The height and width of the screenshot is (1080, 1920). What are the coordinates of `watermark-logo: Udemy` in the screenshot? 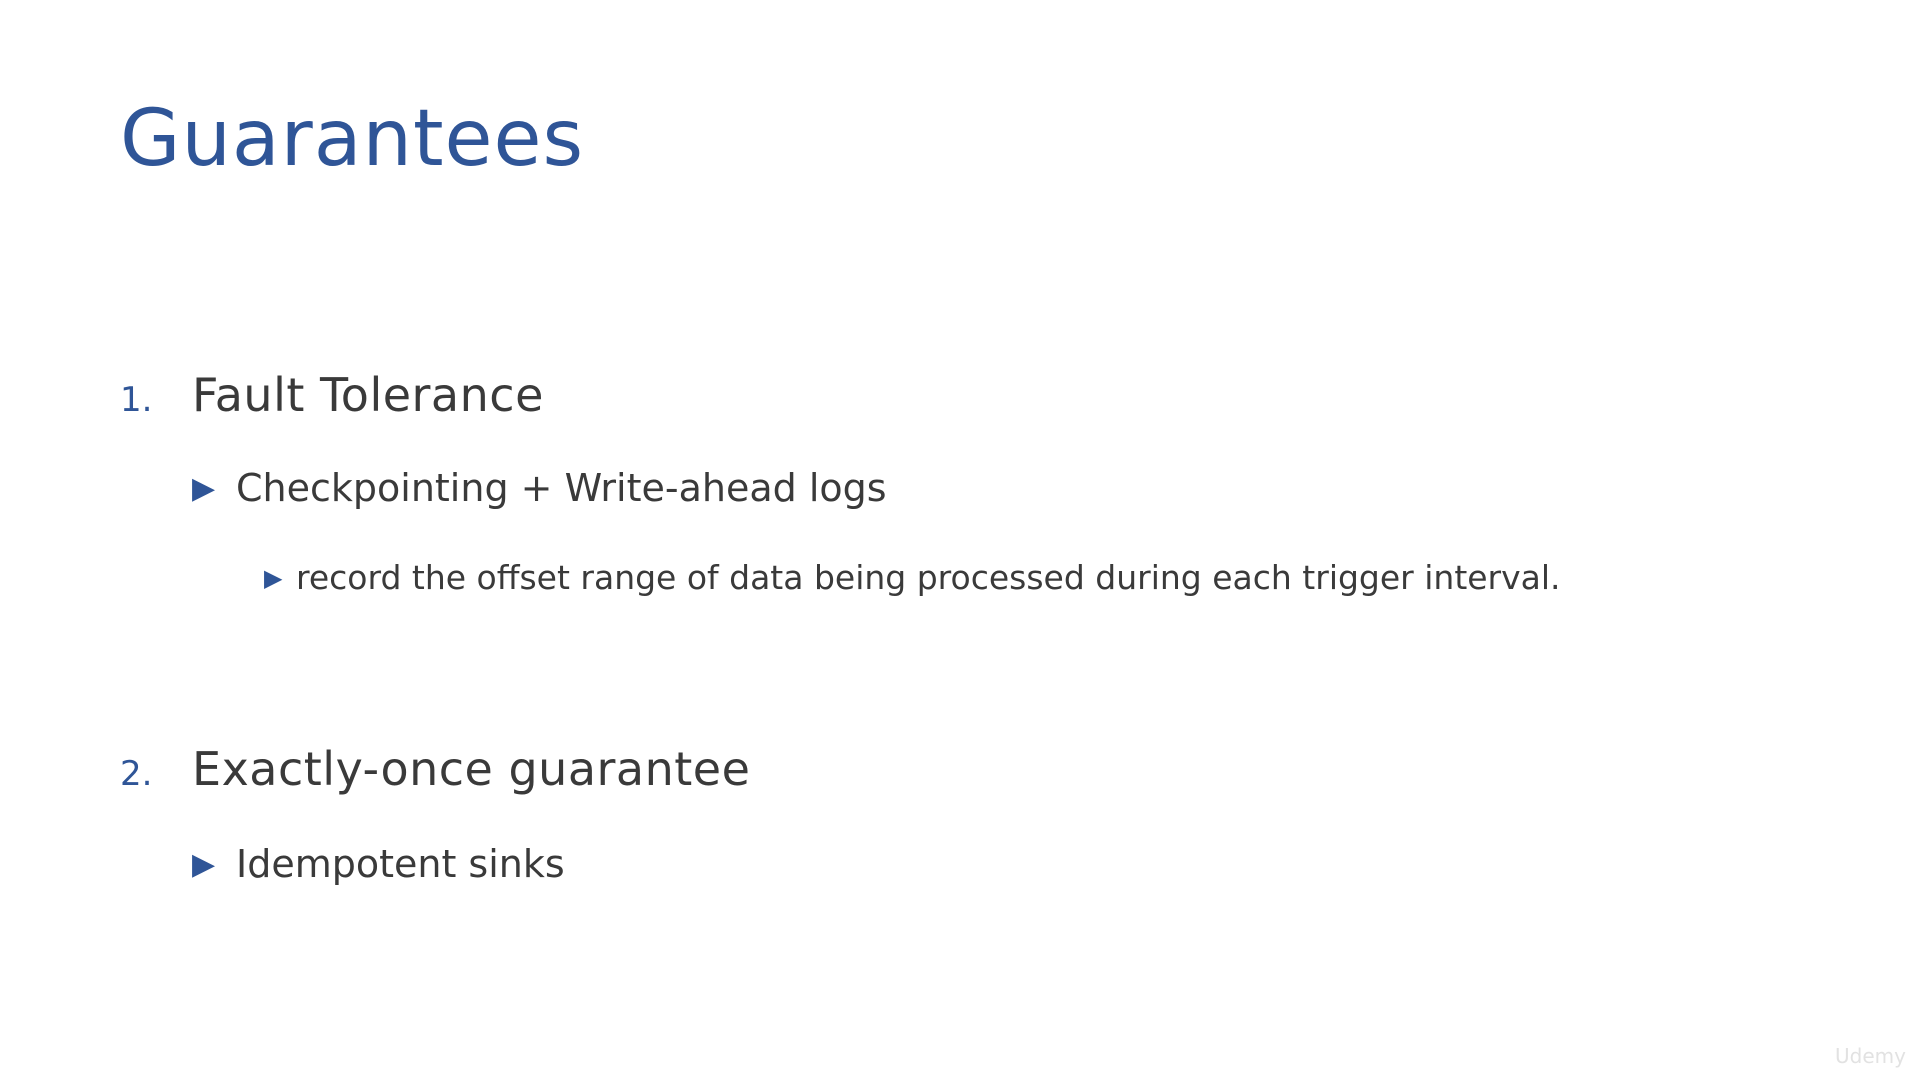 It's located at (1870, 1056).